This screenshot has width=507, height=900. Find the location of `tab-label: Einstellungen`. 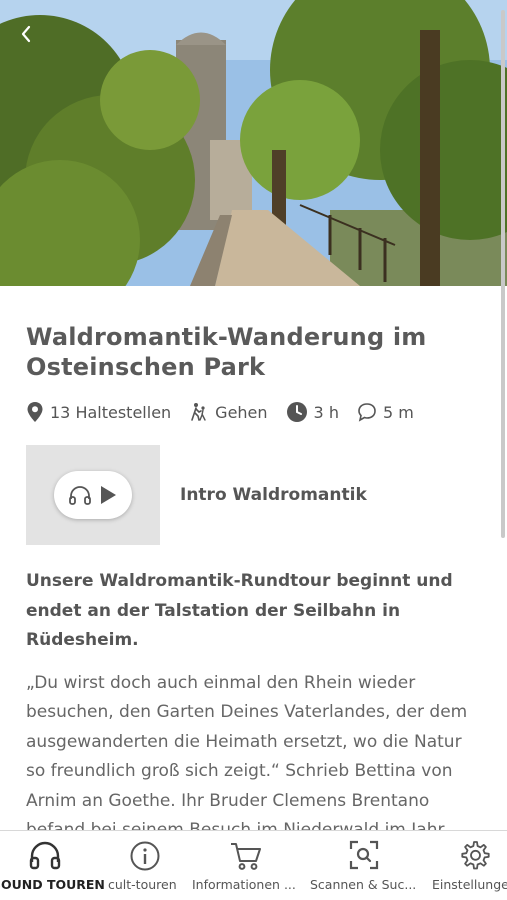

tab-label: Einstellungen is located at coordinates (469, 884).